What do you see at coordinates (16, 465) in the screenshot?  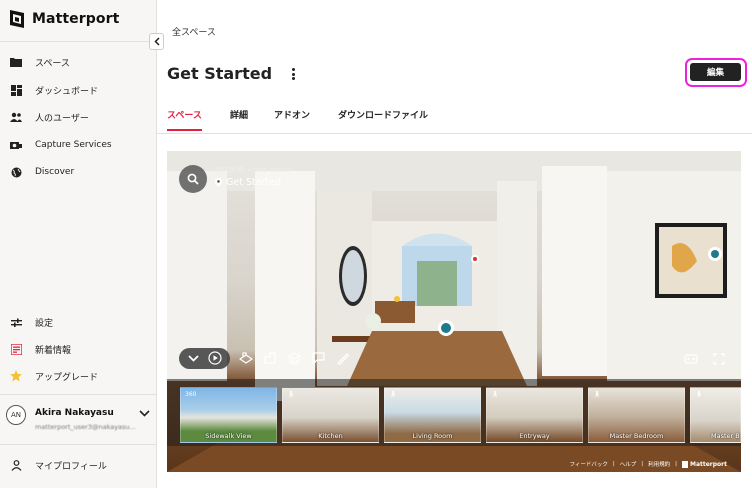 I see `user-icon` at bounding box center [16, 465].